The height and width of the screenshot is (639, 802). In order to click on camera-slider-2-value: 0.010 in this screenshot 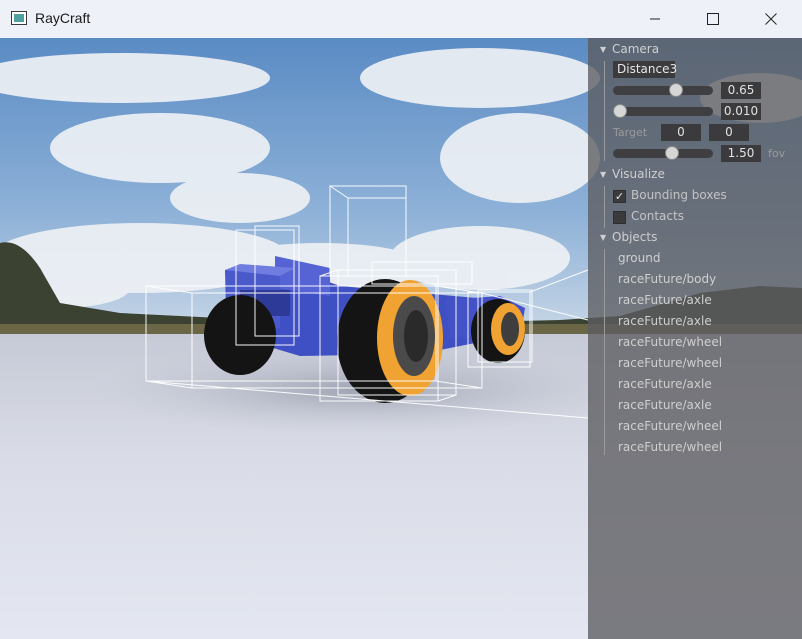, I will do `click(741, 111)`.